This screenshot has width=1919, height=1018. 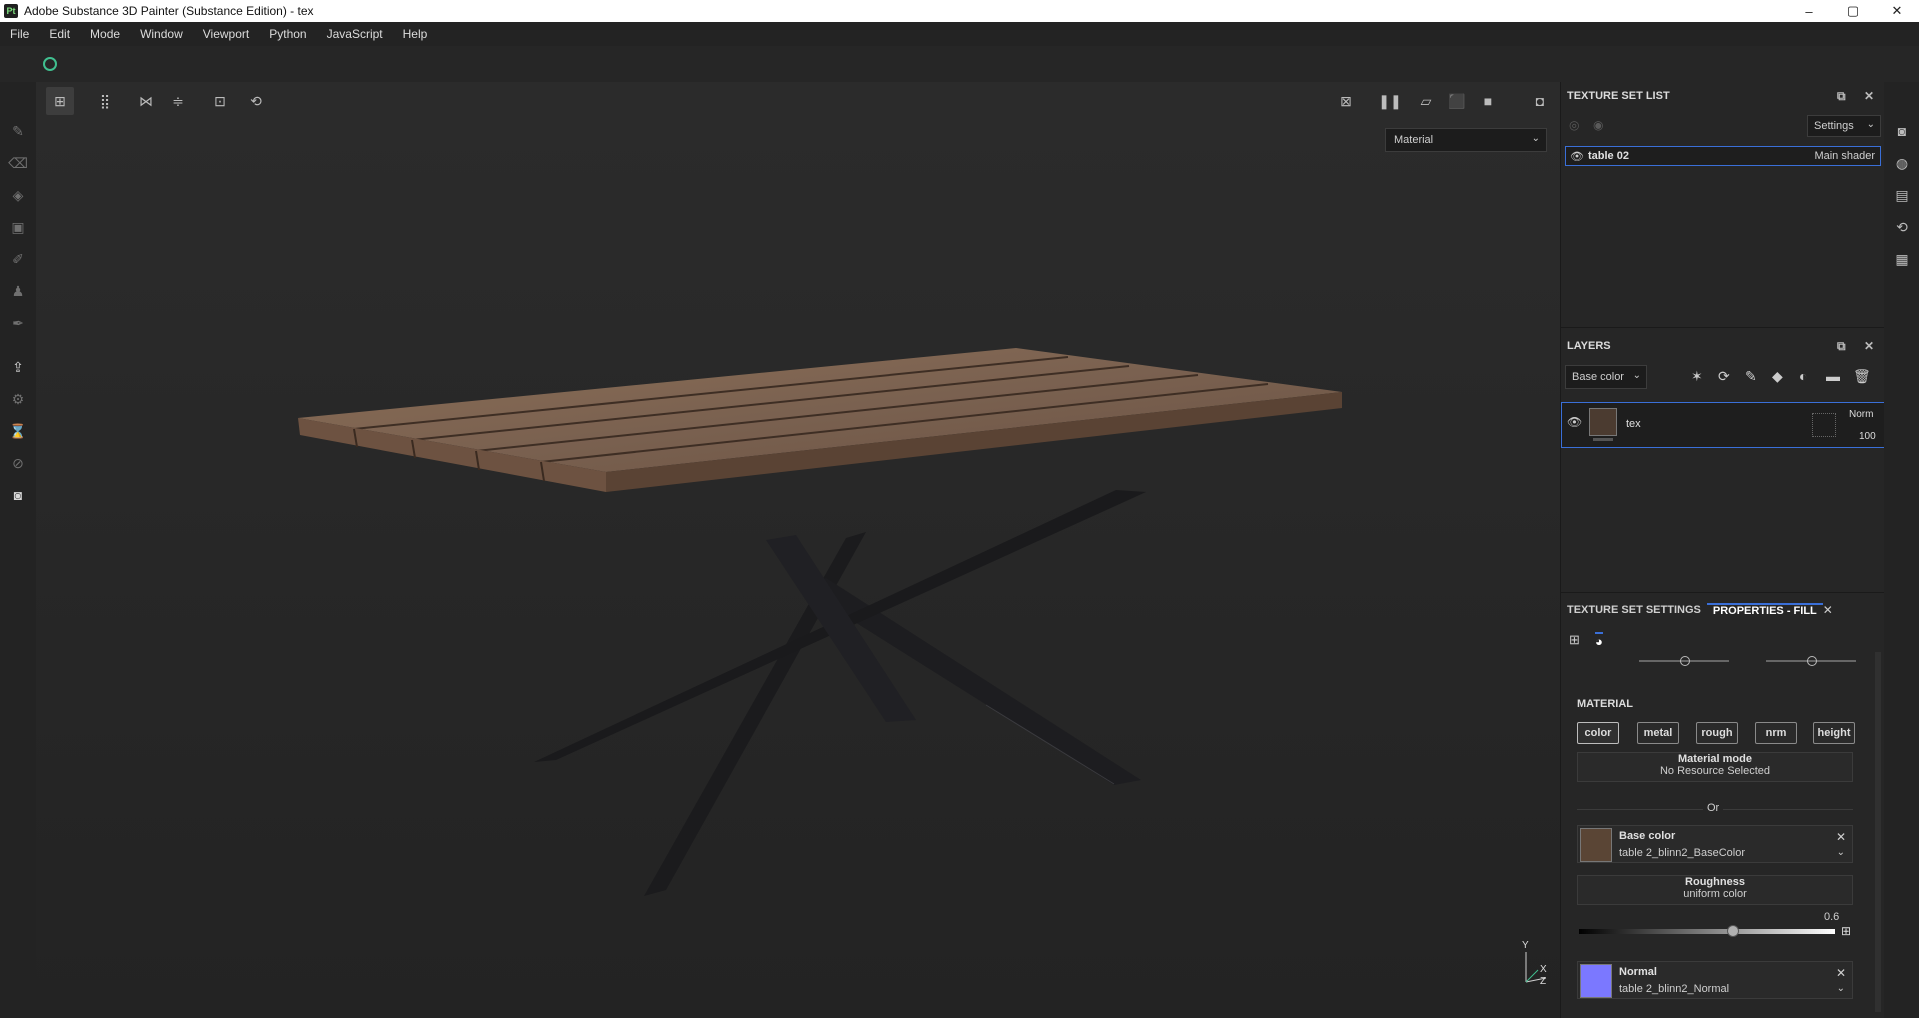 I want to click on layer-row: 👁 tex Norm 100, so click(x=1723, y=425).